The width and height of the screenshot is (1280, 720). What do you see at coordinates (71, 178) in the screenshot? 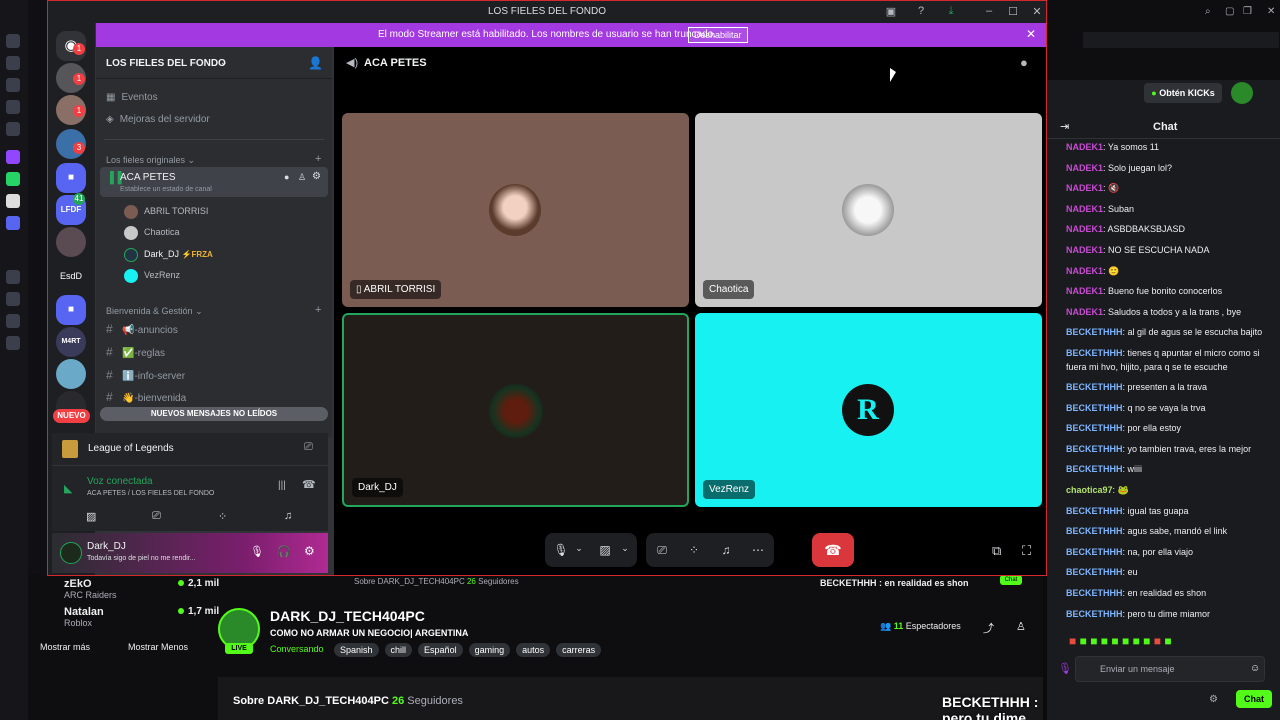
I see `folder-icon: ■` at bounding box center [71, 178].